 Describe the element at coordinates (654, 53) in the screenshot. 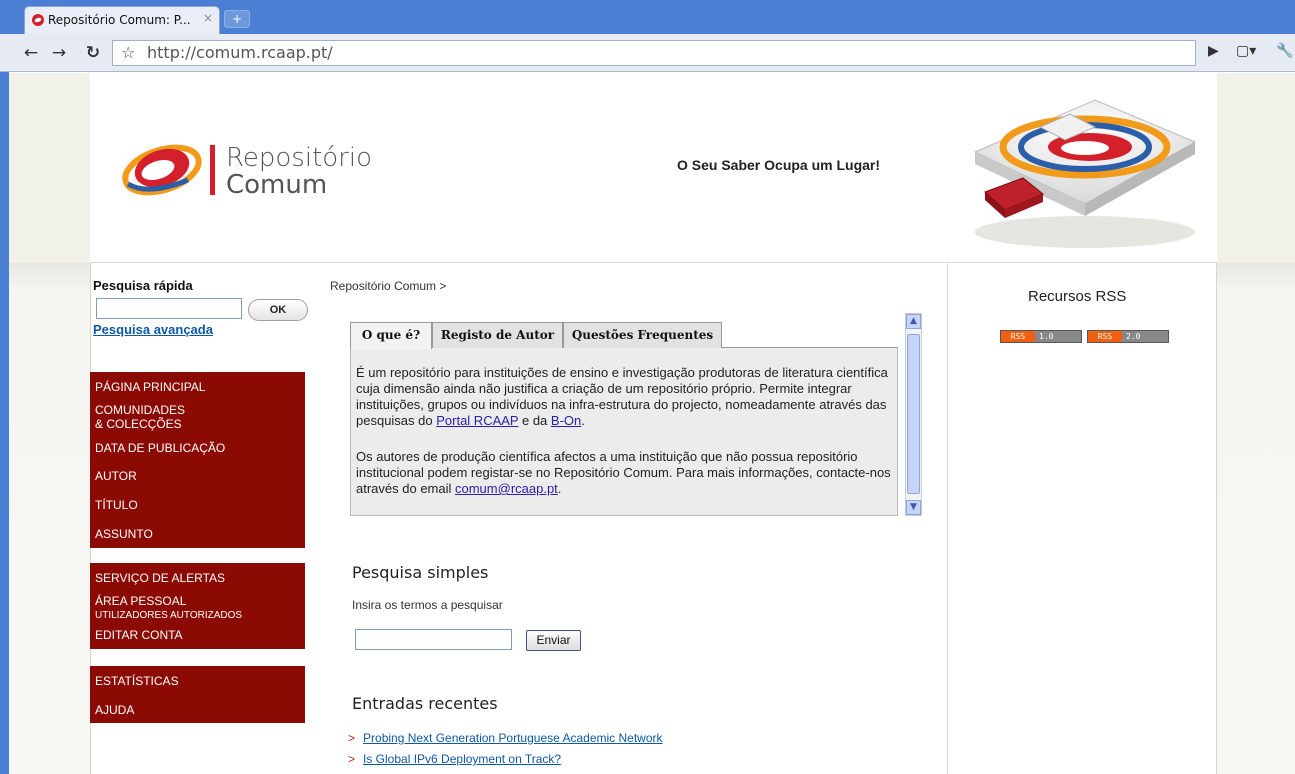

I see `address-bar: ☆ http://comum.rcaap.pt/` at that location.